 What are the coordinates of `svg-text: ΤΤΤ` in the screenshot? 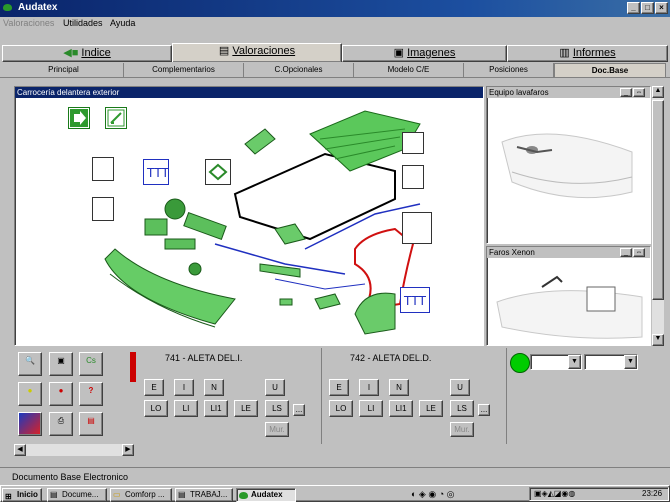 It's located at (157, 173).